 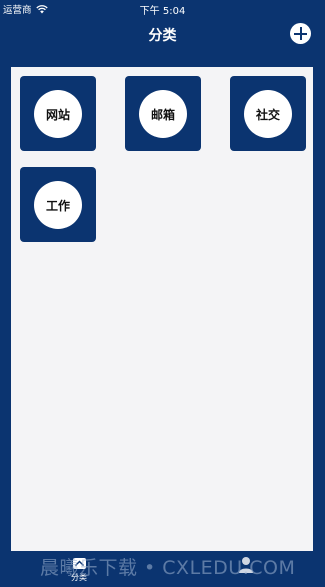 I want to click on tab-category: 分类, so click(x=79, y=572).